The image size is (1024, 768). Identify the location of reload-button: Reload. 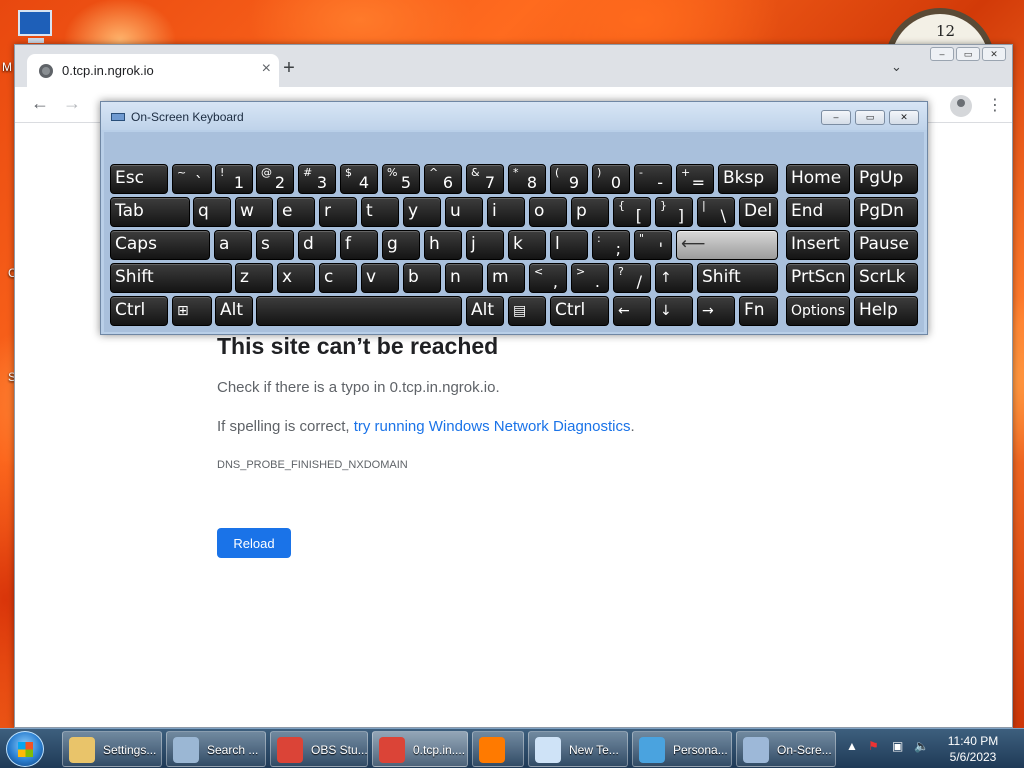
(254, 543).